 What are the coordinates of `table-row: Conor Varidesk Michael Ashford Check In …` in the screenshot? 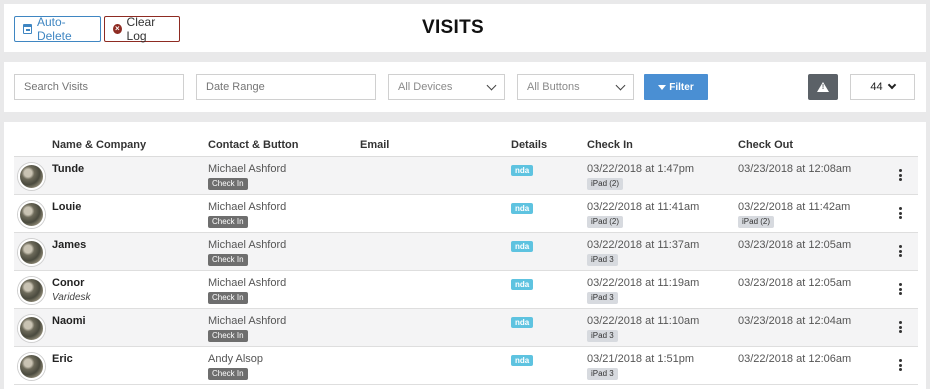 It's located at (466, 290).